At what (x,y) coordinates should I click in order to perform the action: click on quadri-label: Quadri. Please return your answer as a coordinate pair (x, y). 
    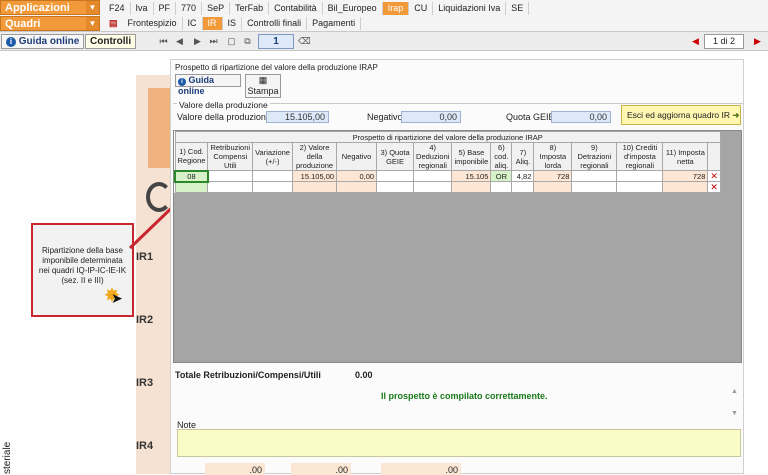
    Looking at the image, I should click on (23, 24).